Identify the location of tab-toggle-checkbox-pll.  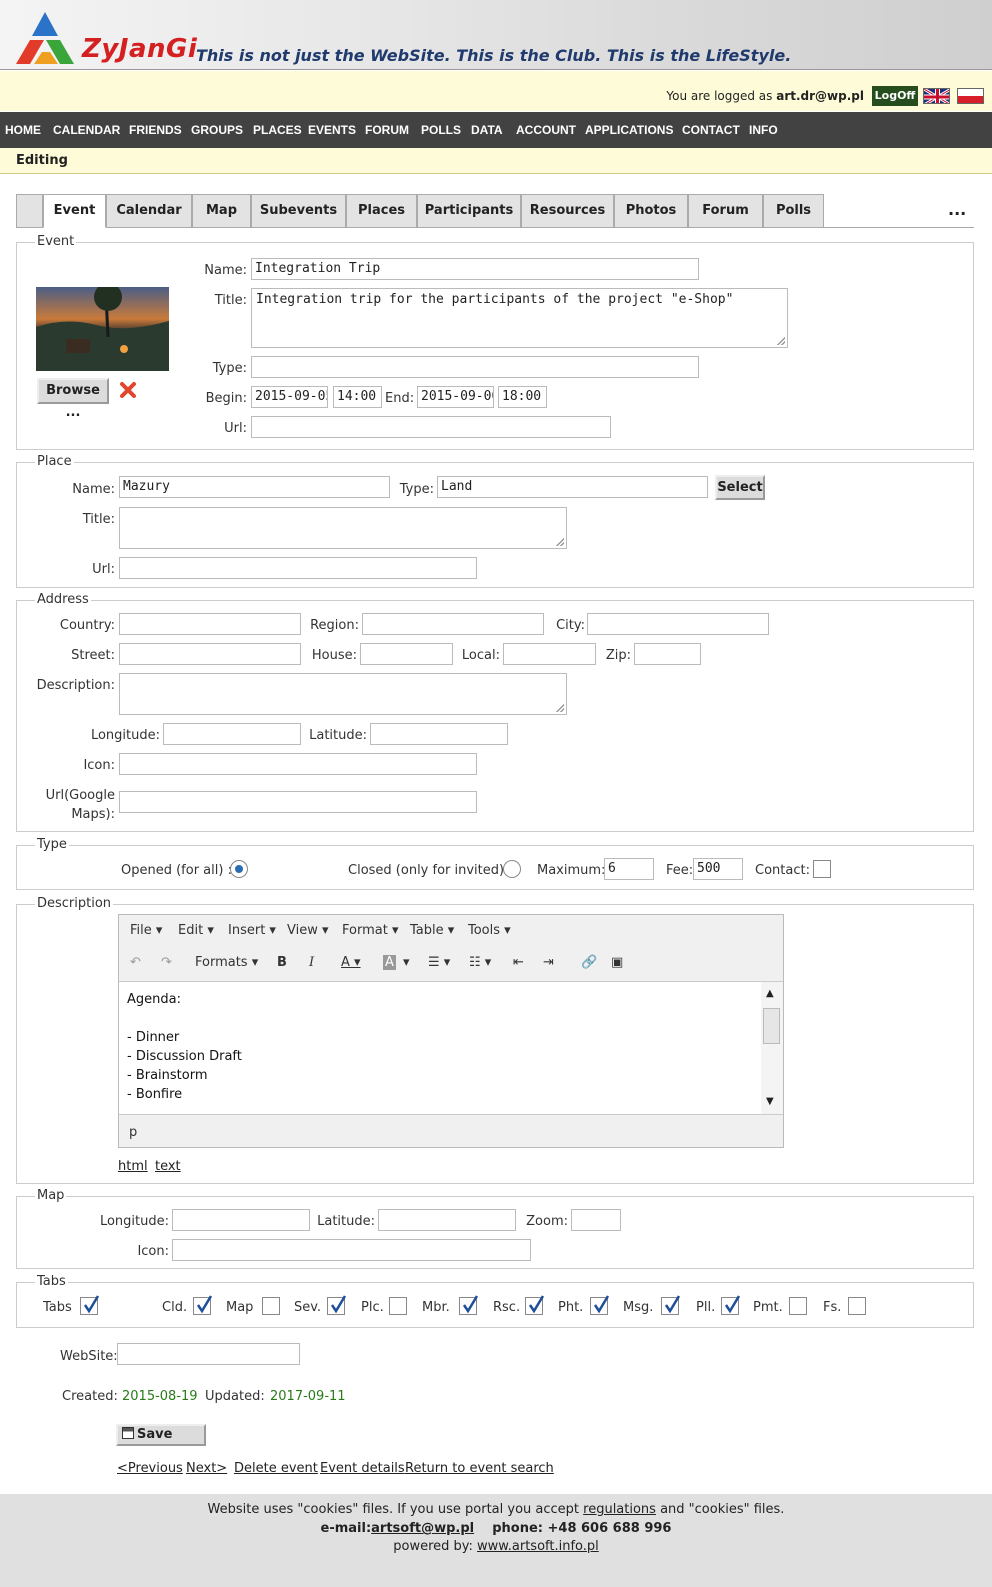
(731, 1305).